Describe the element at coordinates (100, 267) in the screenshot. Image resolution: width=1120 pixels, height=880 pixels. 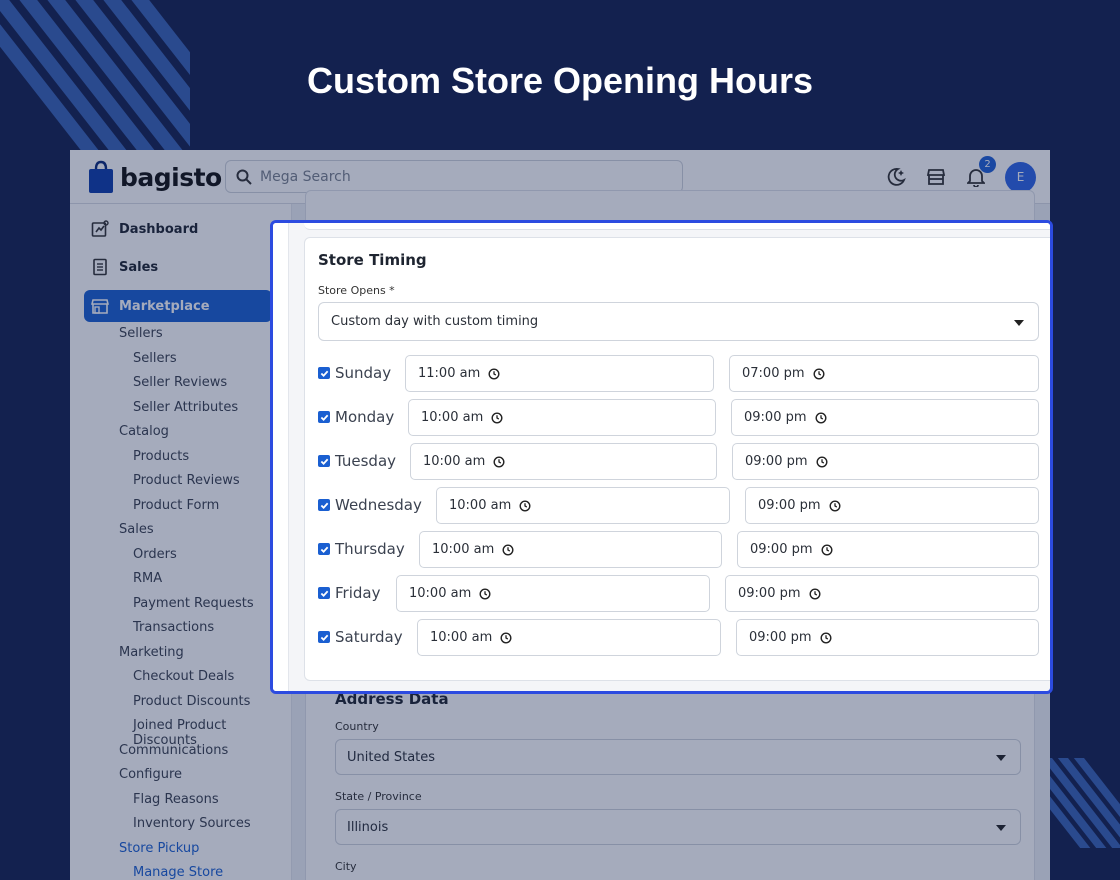
I see `receipt-icon` at that location.